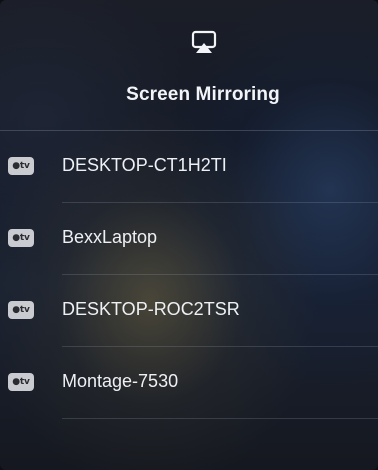 The image size is (378, 470). I want to click on device-name: DESKTOP-ROC2TSR, so click(151, 309).